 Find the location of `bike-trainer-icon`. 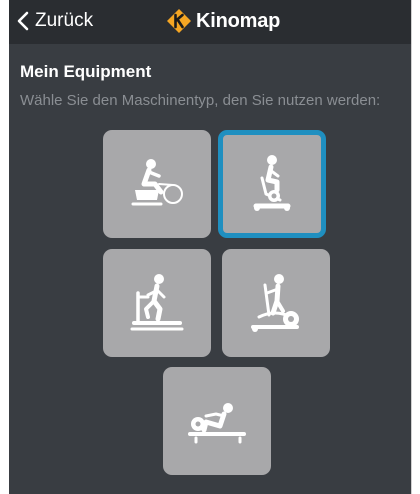

bike-trainer-icon is located at coordinates (157, 182).